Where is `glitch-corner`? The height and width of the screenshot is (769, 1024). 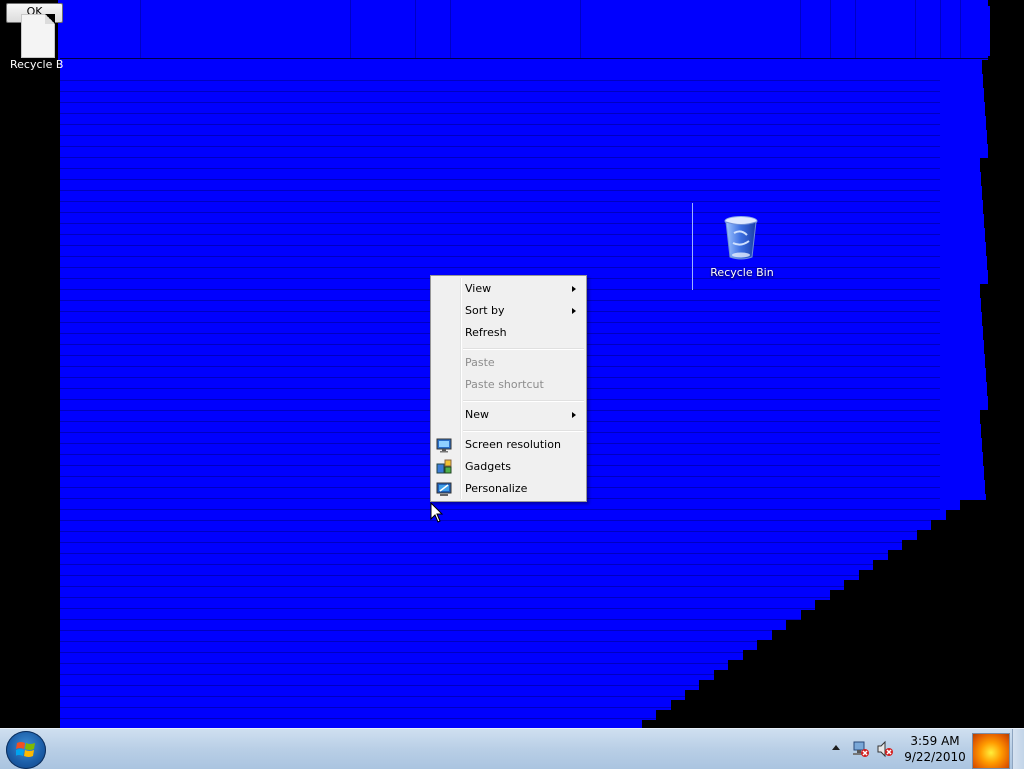 glitch-corner is located at coordinates (29, 364).